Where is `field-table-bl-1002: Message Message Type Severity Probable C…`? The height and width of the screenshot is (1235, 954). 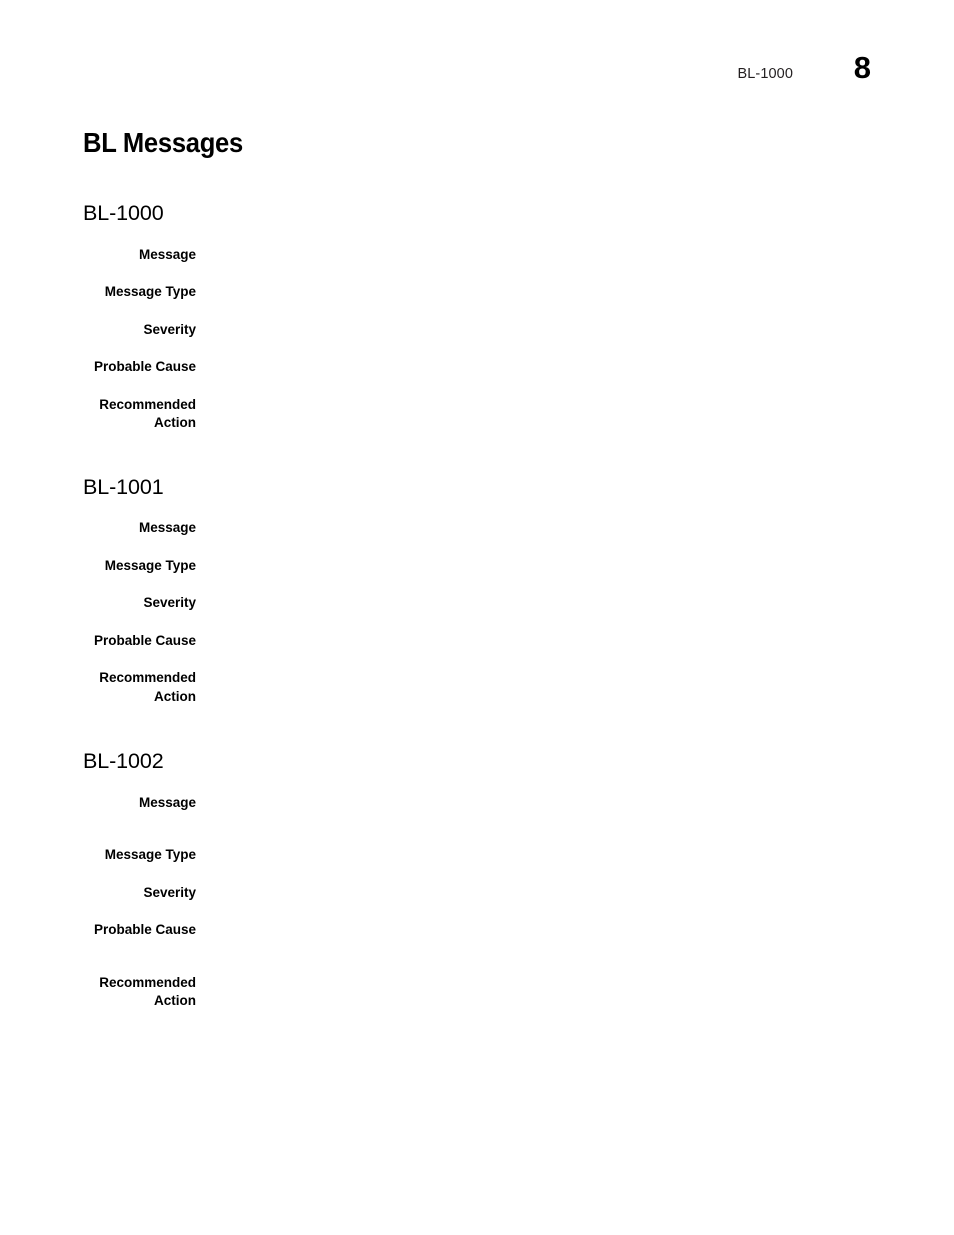
field-table-bl-1002: Message Message Type Severity Probable C… is located at coordinates (478, 902).